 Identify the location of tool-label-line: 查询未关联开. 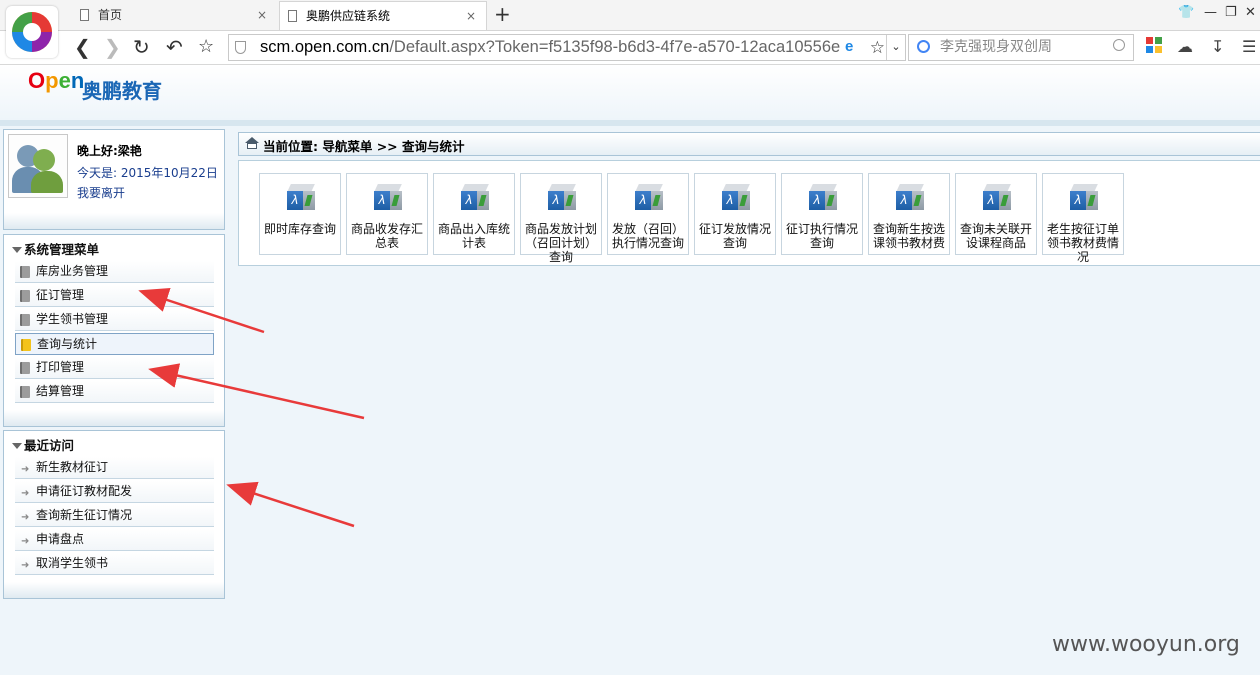
(995, 229).